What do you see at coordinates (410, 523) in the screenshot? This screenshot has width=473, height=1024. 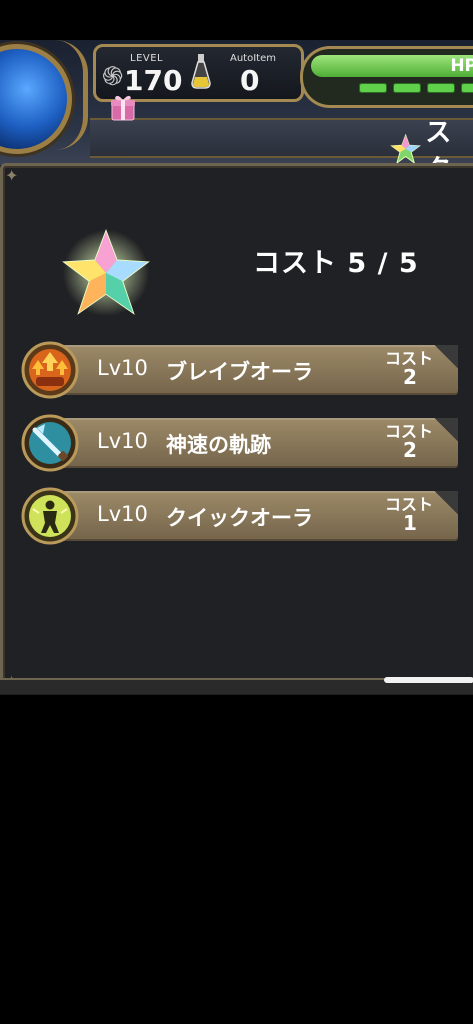 I see `skill-cost-value: 1` at bounding box center [410, 523].